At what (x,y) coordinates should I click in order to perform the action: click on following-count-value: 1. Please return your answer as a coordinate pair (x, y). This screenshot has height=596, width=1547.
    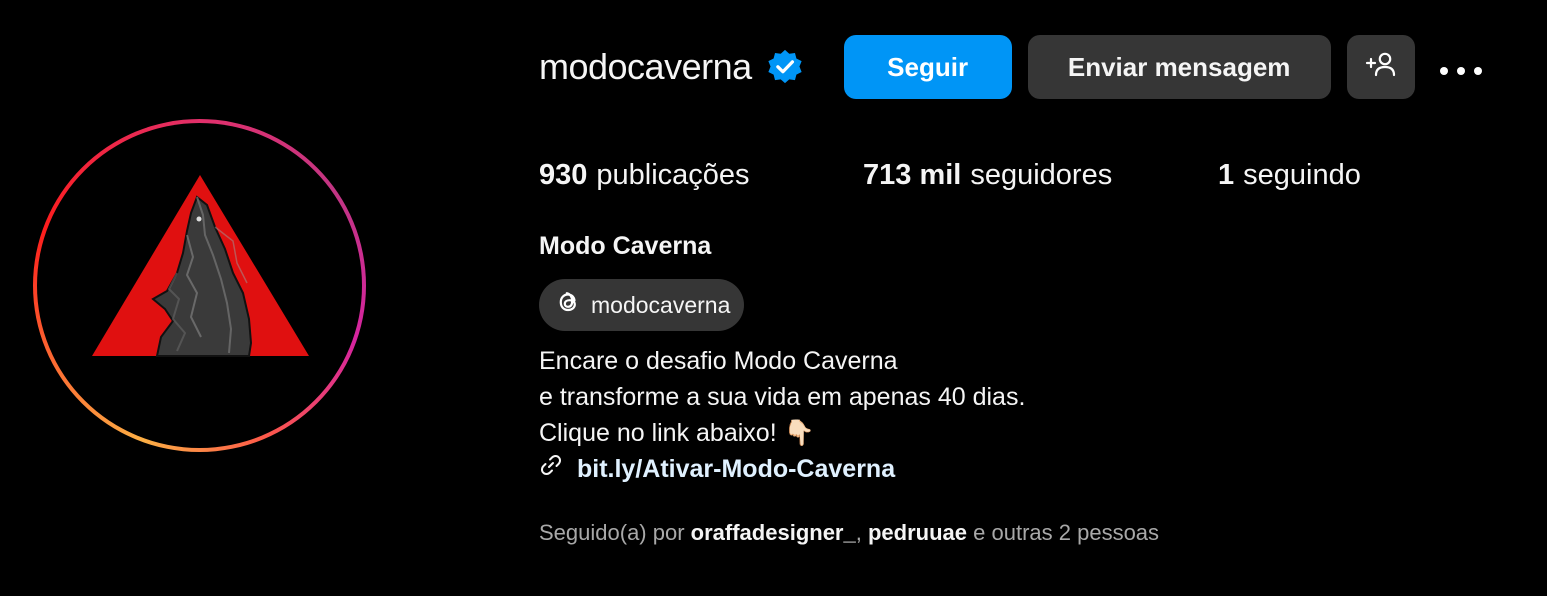
    Looking at the image, I should click on (1226, 174).